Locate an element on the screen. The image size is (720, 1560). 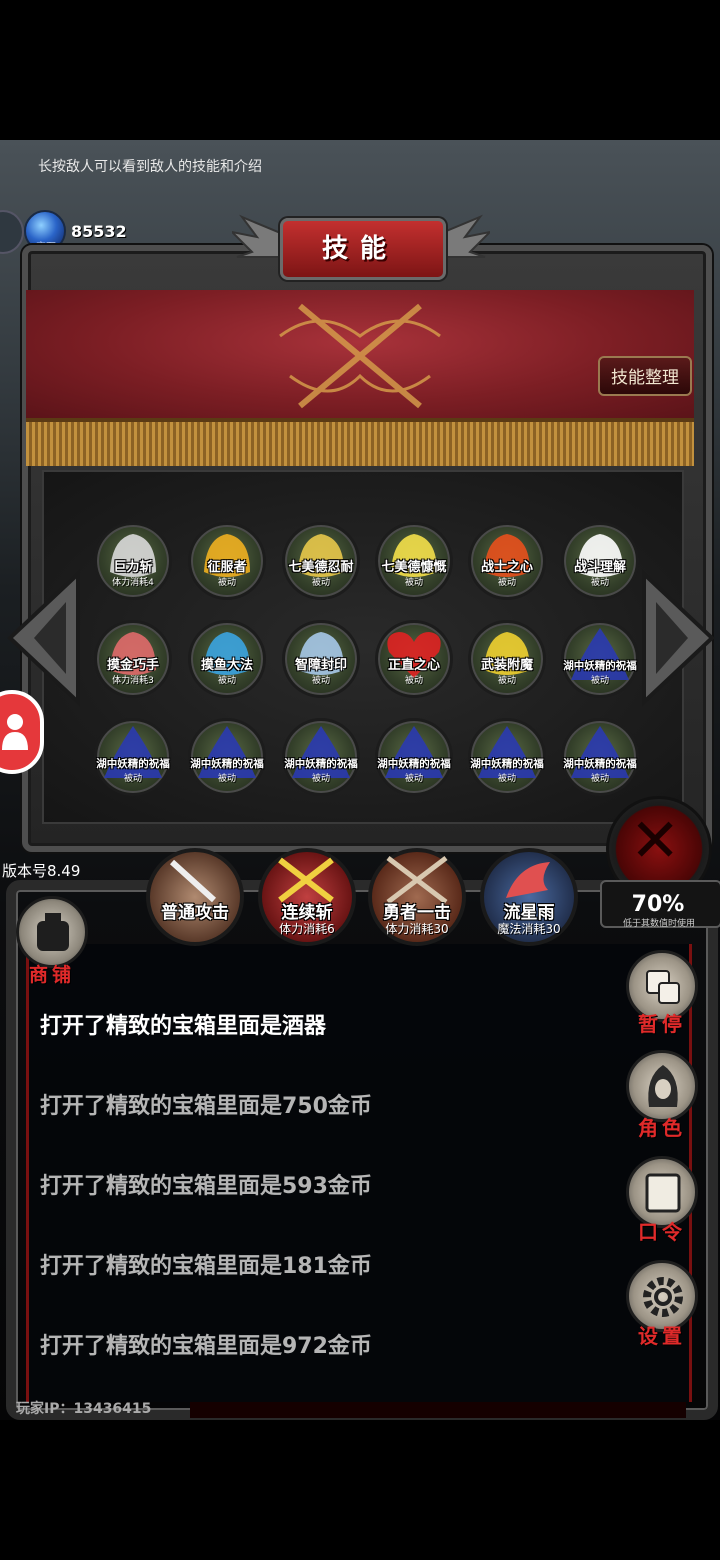
skill-slot: 摸鱼大法 被动 is located at coordinates (227, 659).